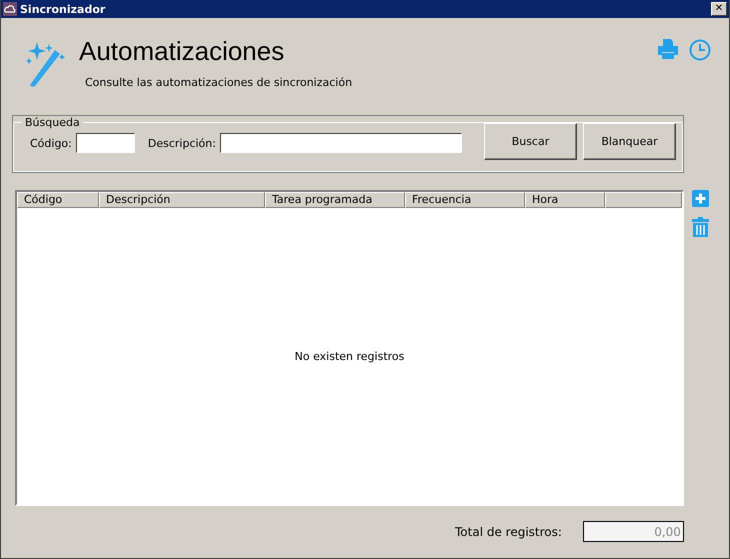 The image size is (730, 559). Describe the element at coordinates (182, 143) in the screenshot. I see `description-label: Descripción:` at that location.